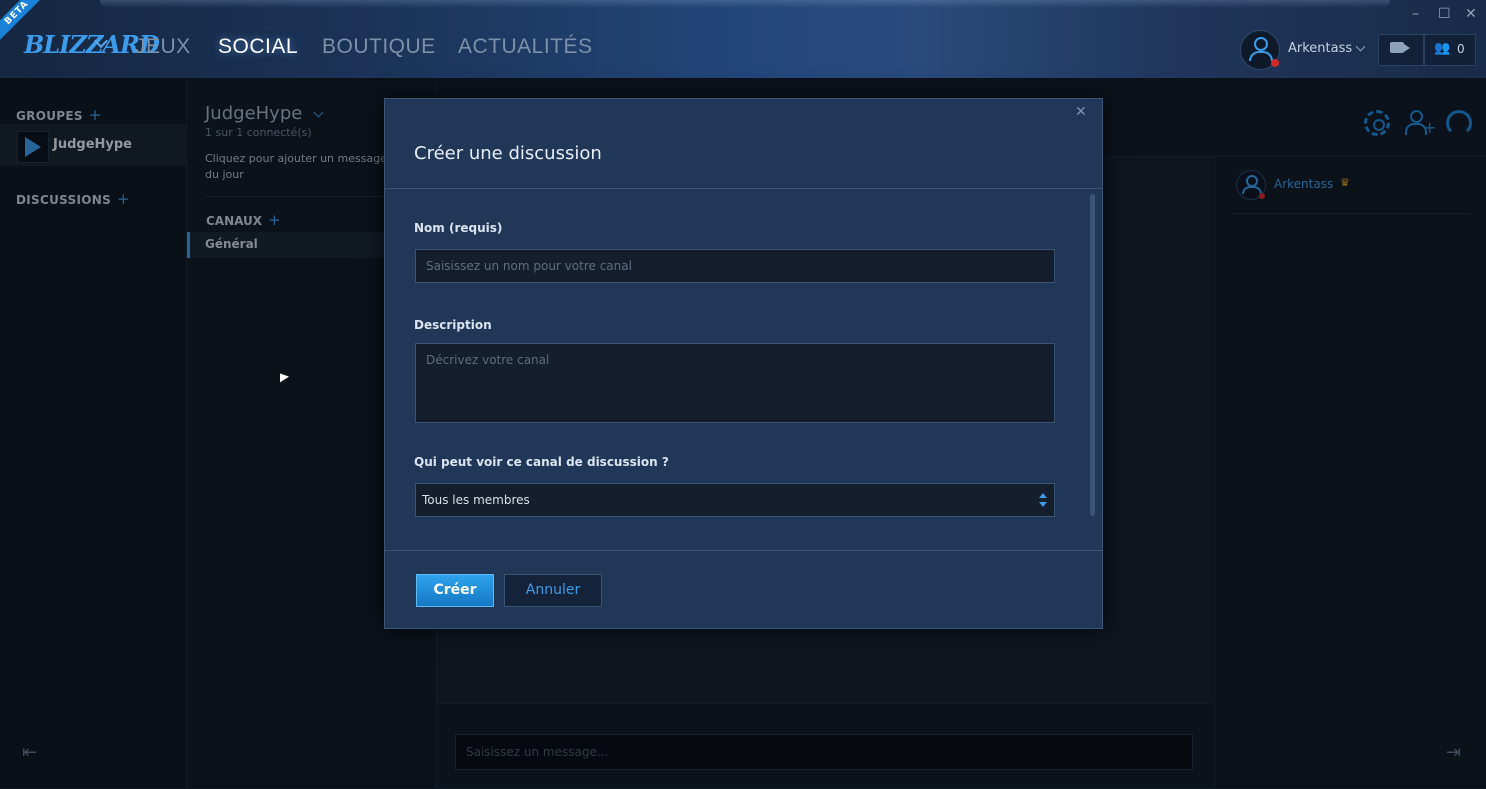 Image resolution: width=1486 pixels, height=789 pixels. What do you see at coordinates (458, 228) in the screenshot?
I see `name-label: Nom (requis)` at bounding box center [458, 228].